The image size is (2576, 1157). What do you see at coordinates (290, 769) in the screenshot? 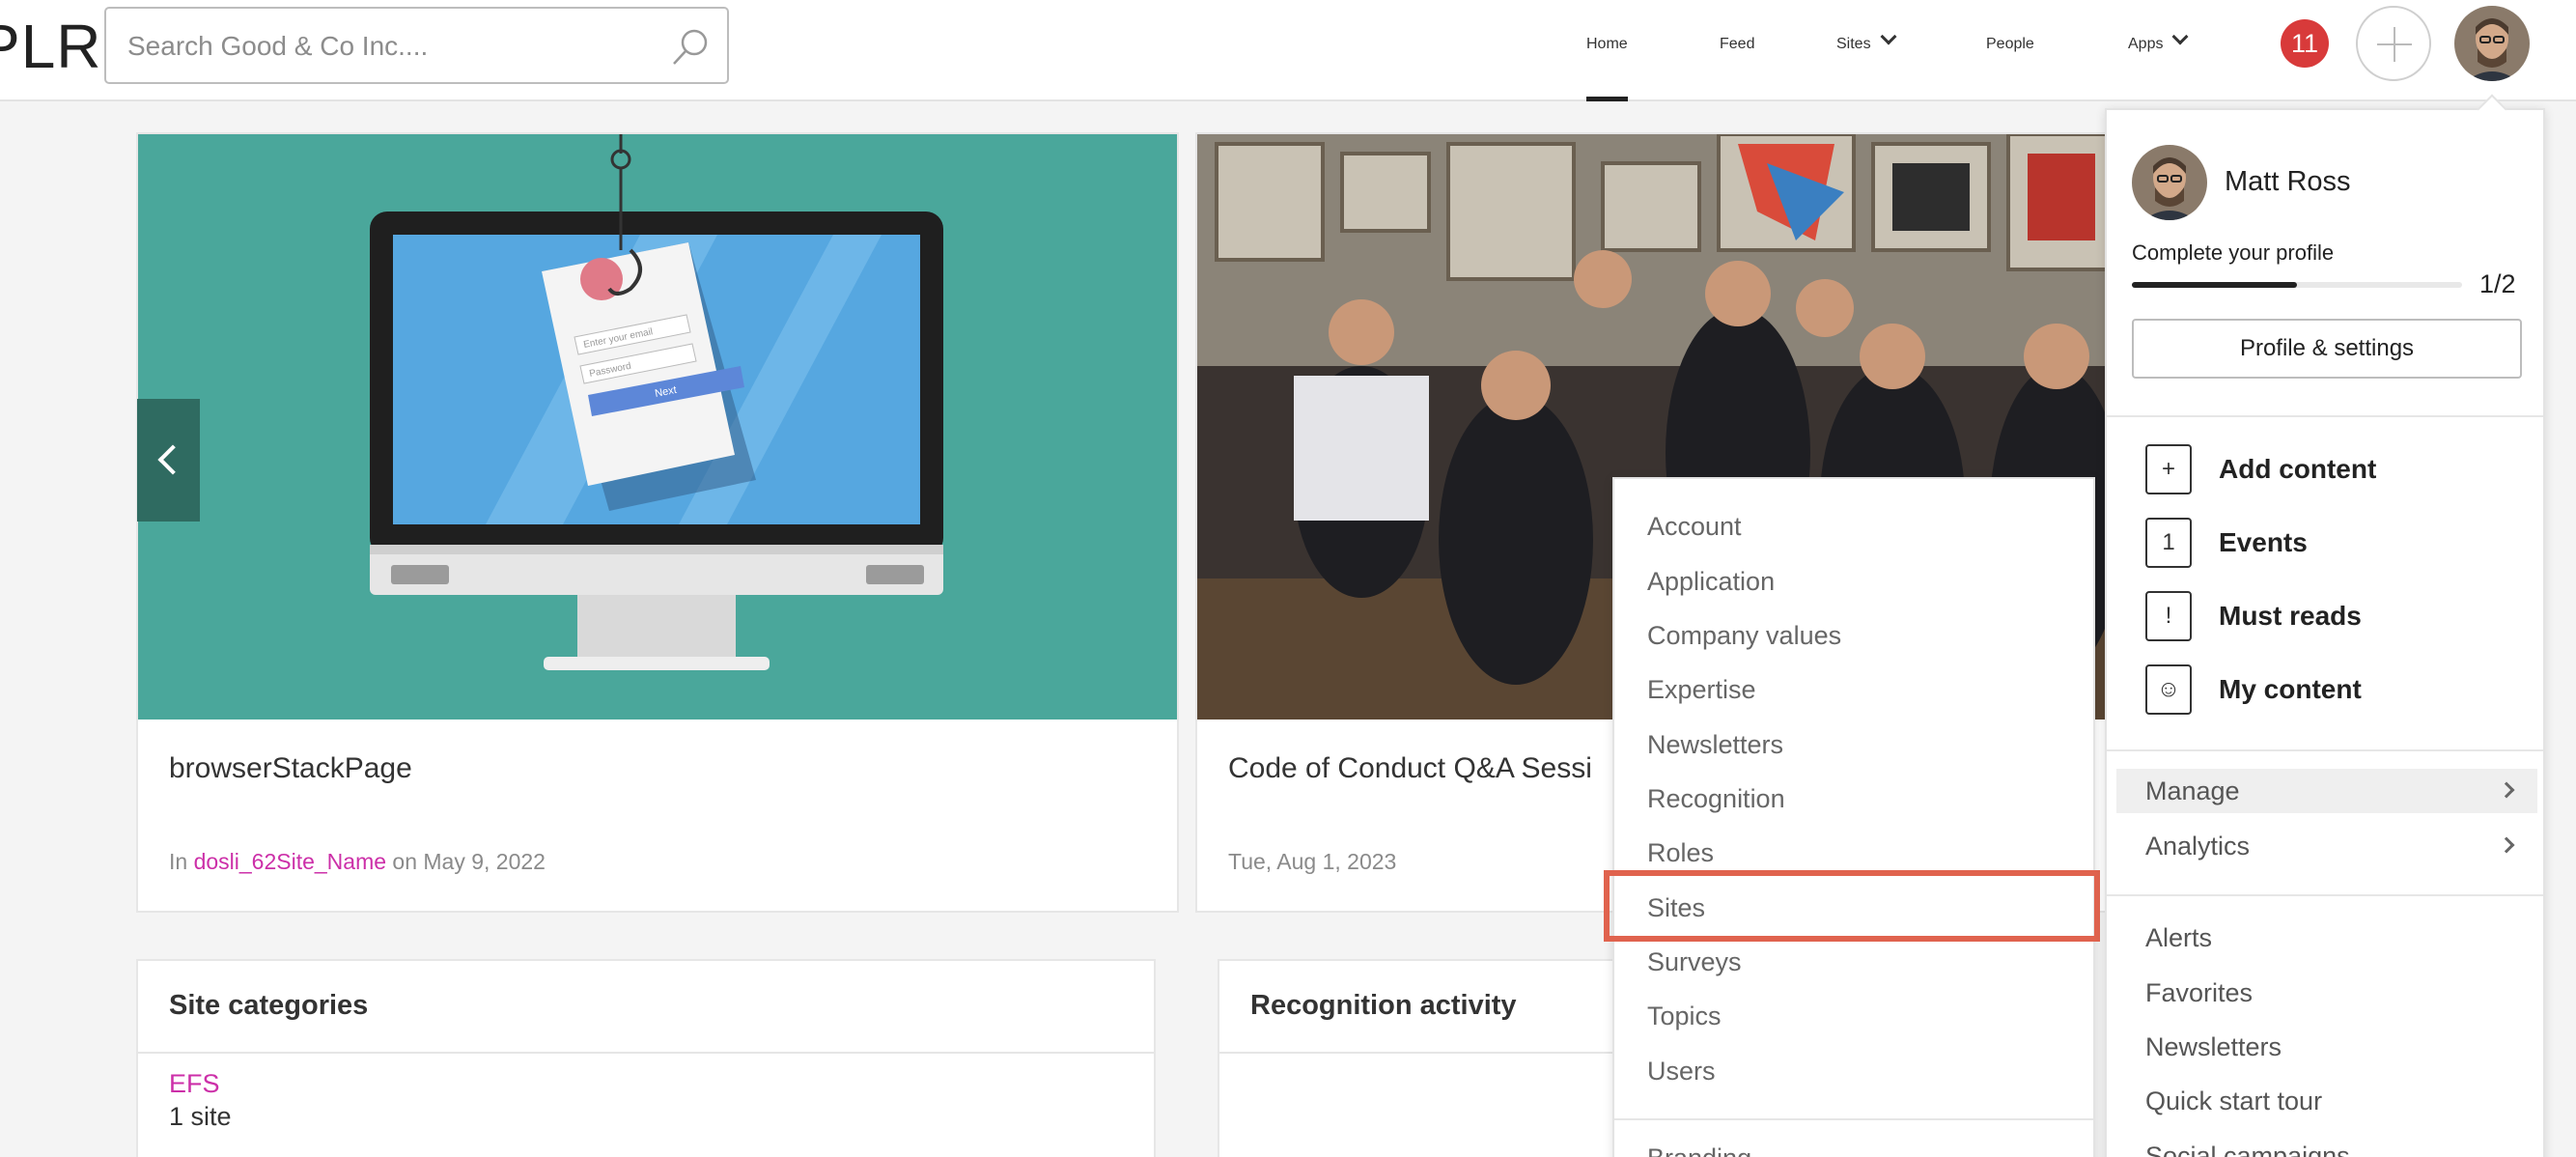
I see `card-title: browserStackPage` at bounding box center [290, 769].